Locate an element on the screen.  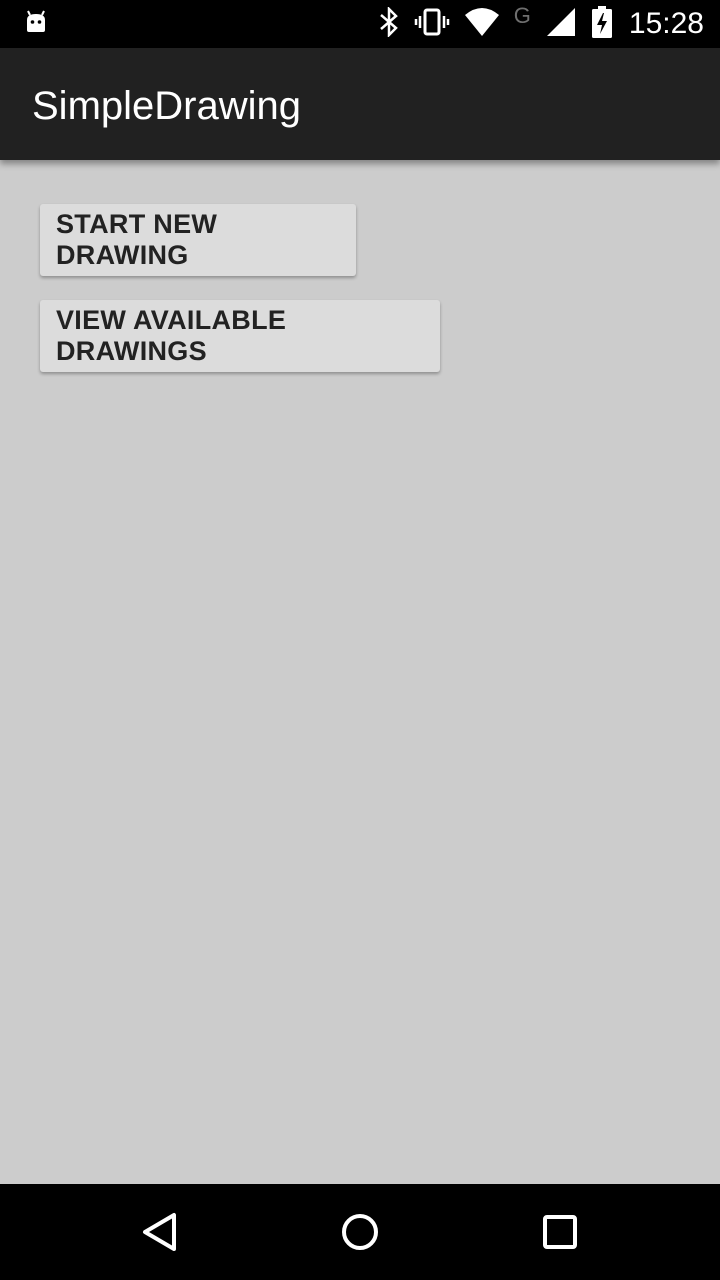
network-type: G is located at coordinates (522, 15).